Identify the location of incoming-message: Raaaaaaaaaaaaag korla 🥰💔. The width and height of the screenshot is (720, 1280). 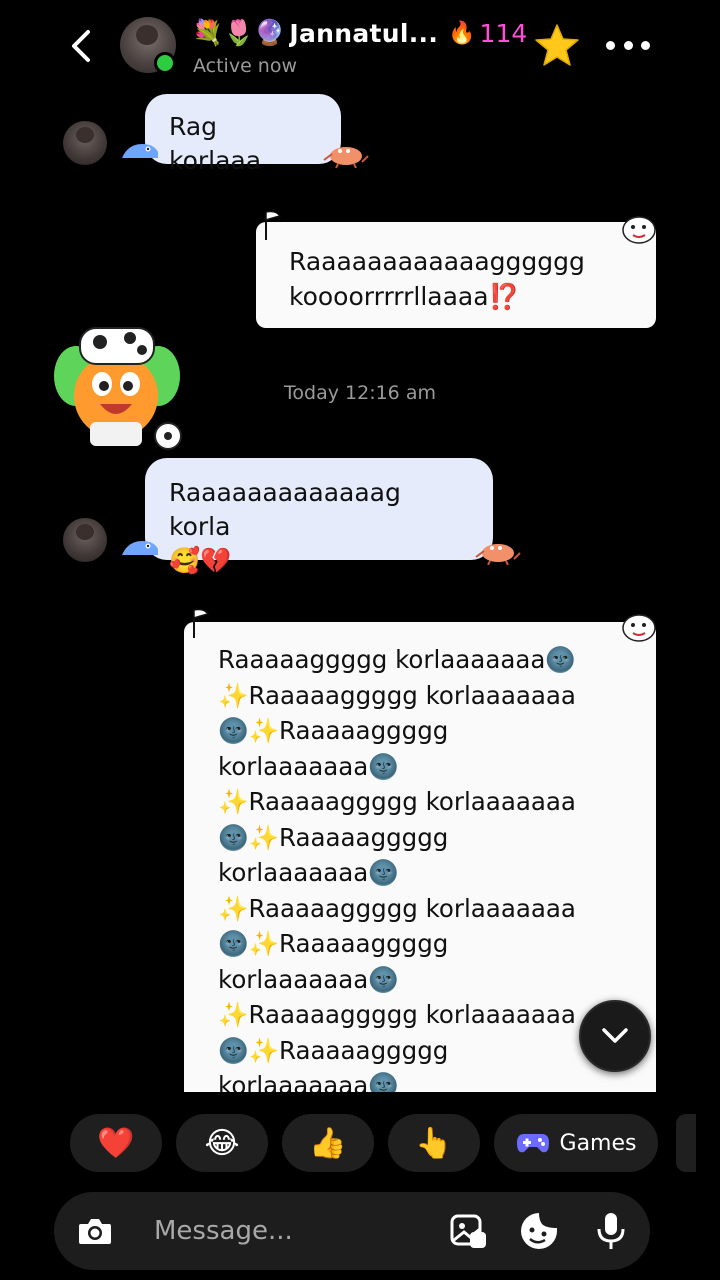
(319, 516).